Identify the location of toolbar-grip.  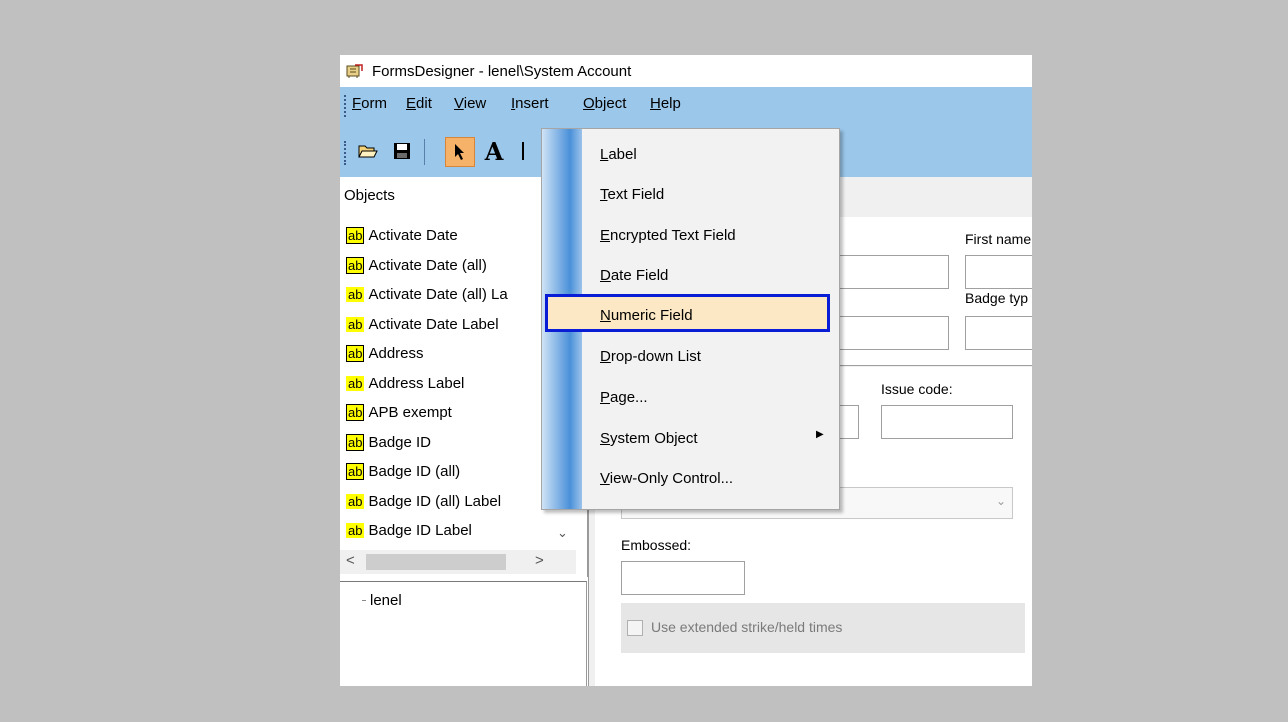
(346, 153).